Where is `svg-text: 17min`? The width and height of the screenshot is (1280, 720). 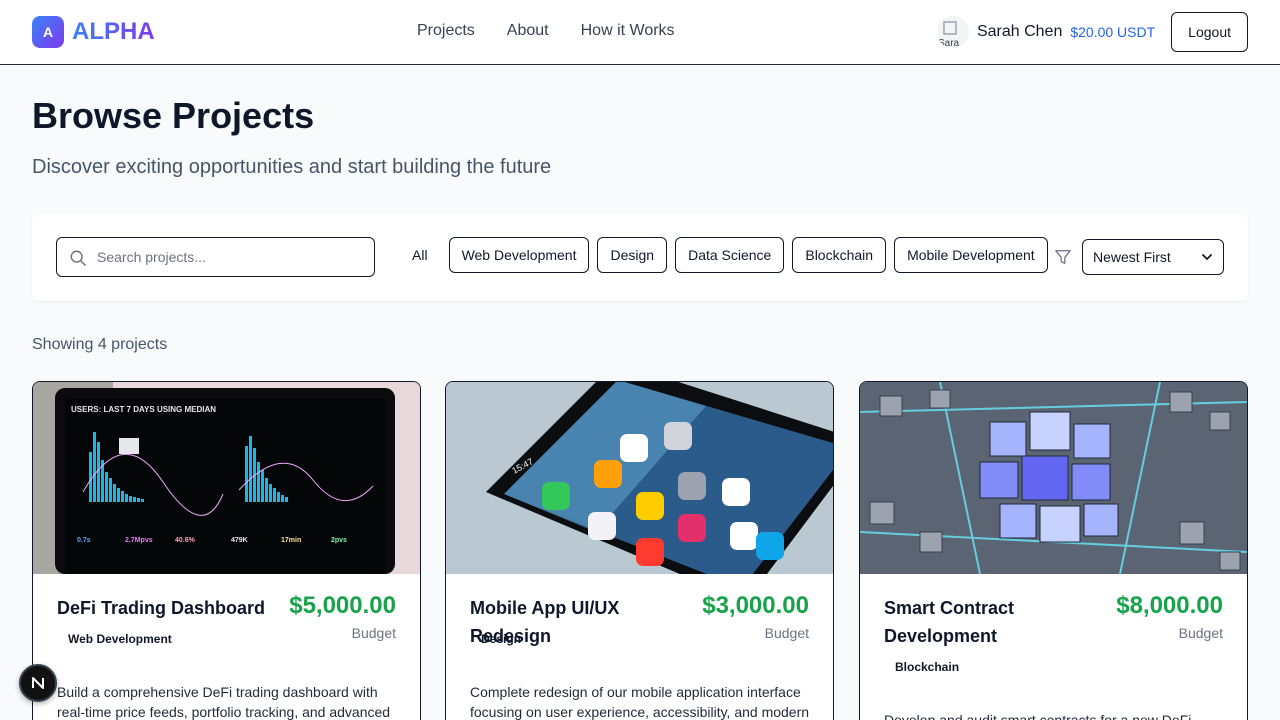 svg-text: 17min is located at coordinates (291, 540).